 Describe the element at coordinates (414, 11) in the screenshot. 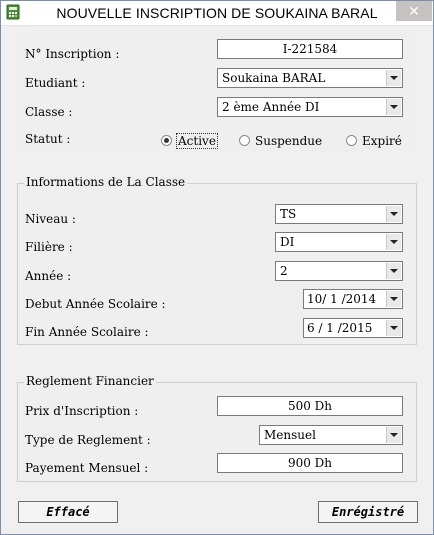

I see `close-icon: ✕` at that location.